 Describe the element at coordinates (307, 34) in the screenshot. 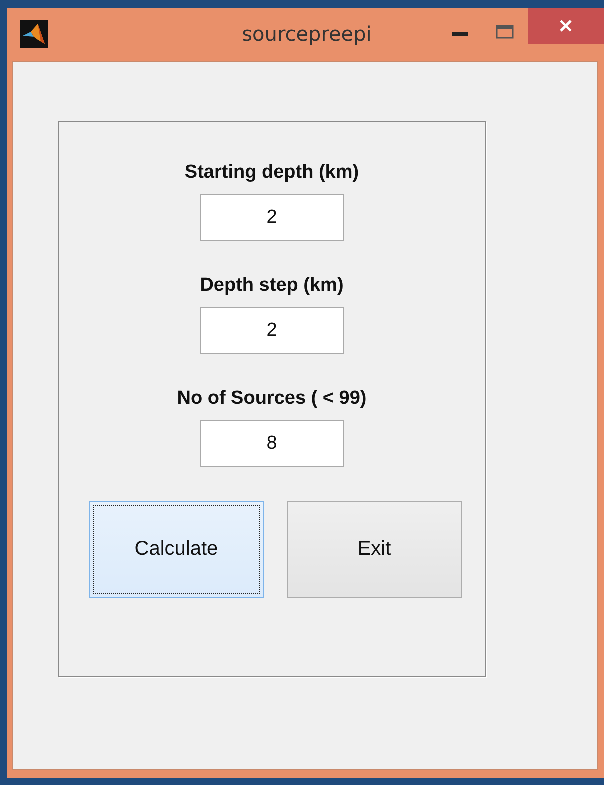

I see `window-title: sourcepreepi` at that location.